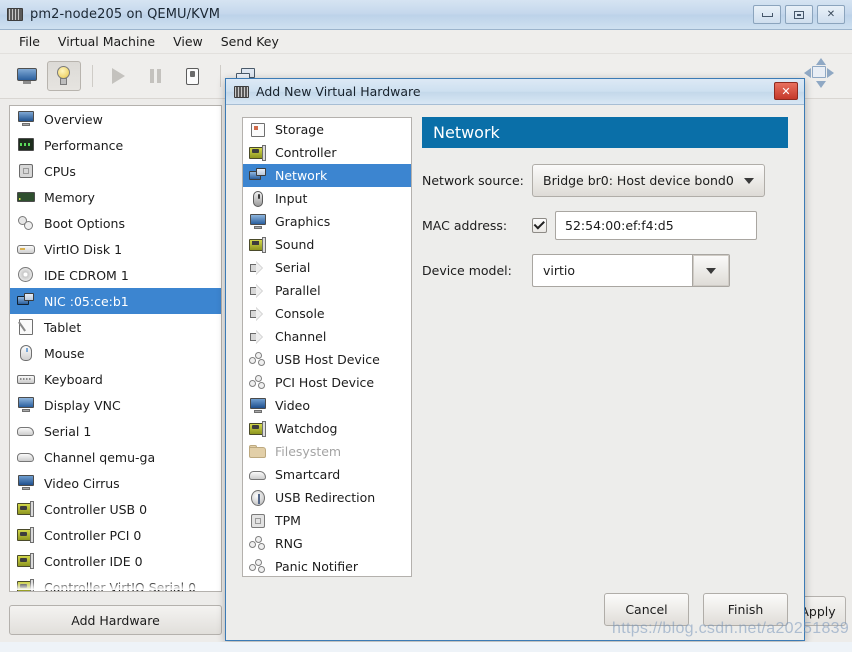  What do you see at coordinates (327, 267) in the screenshot?
I see `device-type-serial: Serial` at bounding box center [327, 267].